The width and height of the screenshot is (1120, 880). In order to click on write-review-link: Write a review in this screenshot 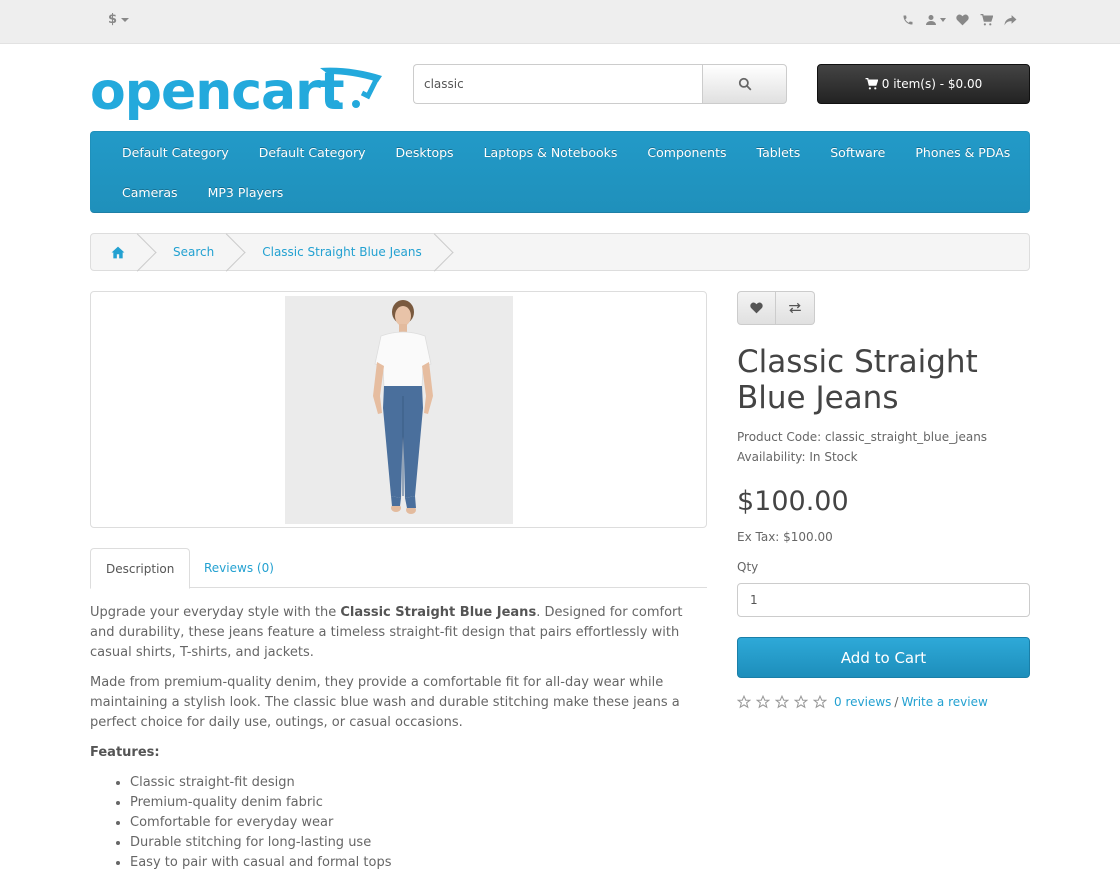, I will do `click(944, 702)`.